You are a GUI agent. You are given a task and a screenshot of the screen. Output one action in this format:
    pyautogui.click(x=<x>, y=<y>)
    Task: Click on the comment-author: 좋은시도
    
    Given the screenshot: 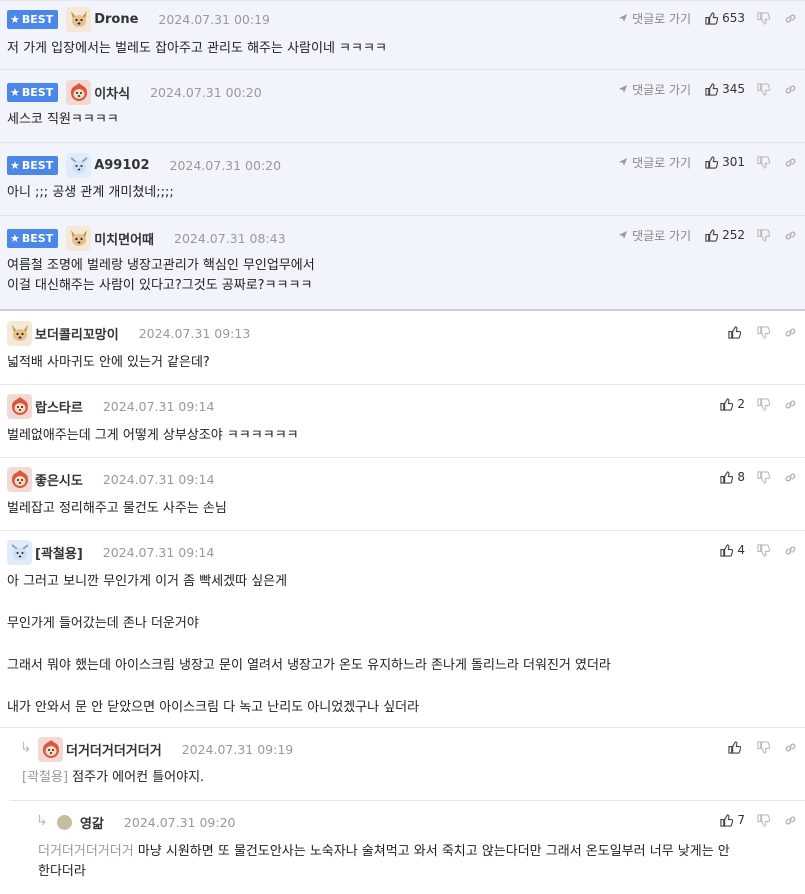 What is the action you would take?
    pyautogui.click(x=59, y=479)
    